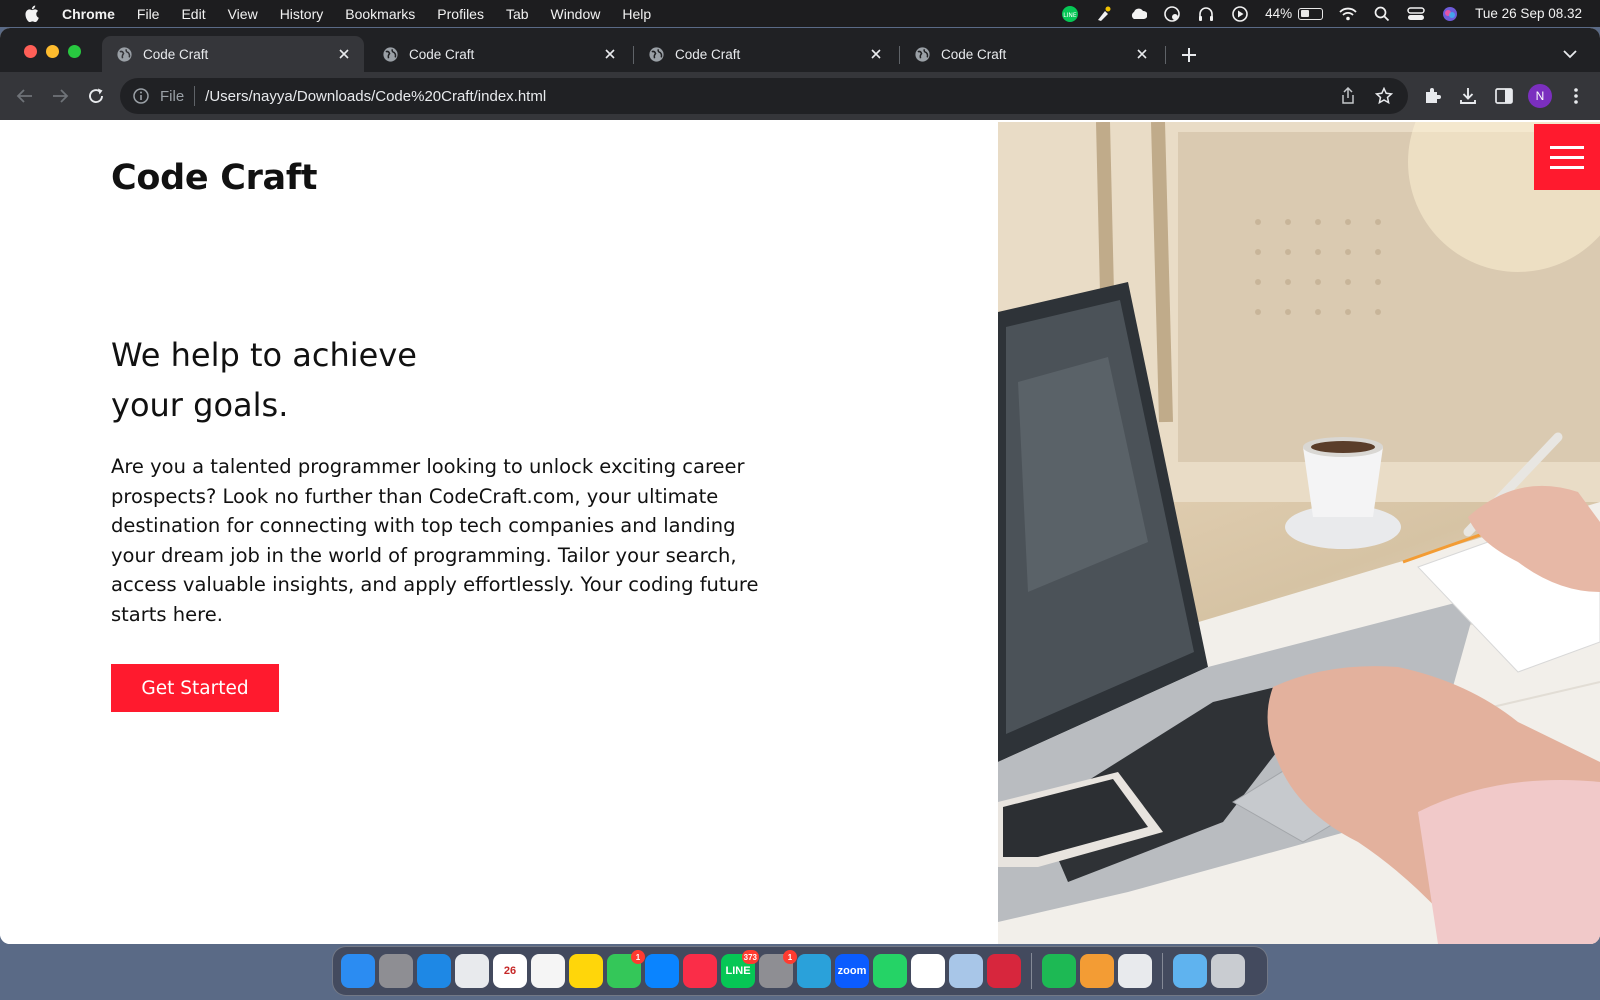  I want to click on messages-app-icon: 1, so click(626, 969).